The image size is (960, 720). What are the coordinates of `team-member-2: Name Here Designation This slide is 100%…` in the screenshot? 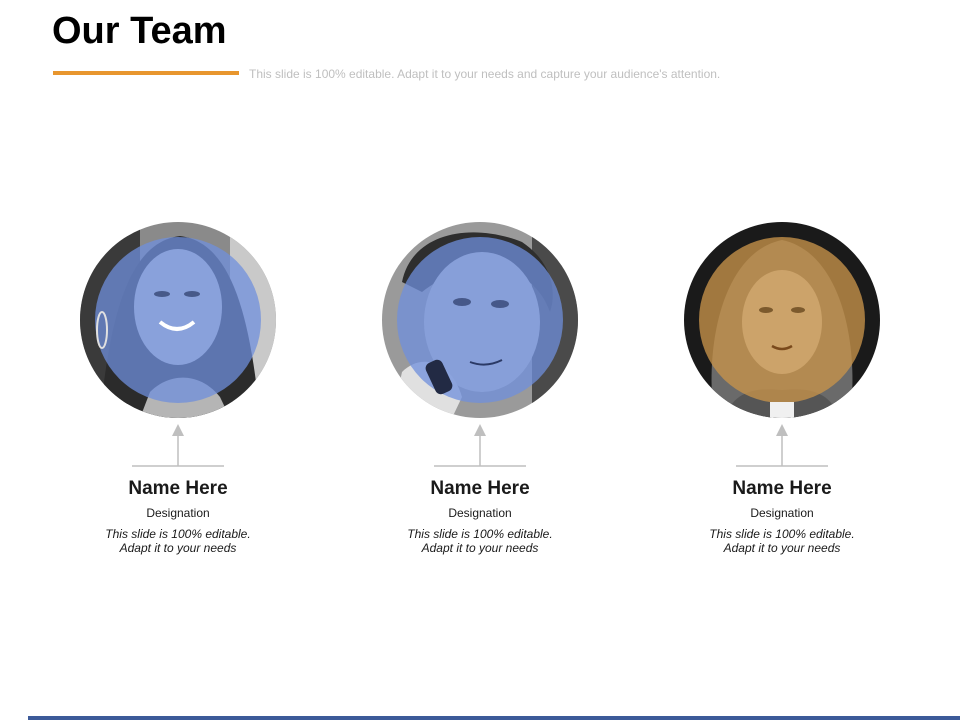 It's located at (480, 392).